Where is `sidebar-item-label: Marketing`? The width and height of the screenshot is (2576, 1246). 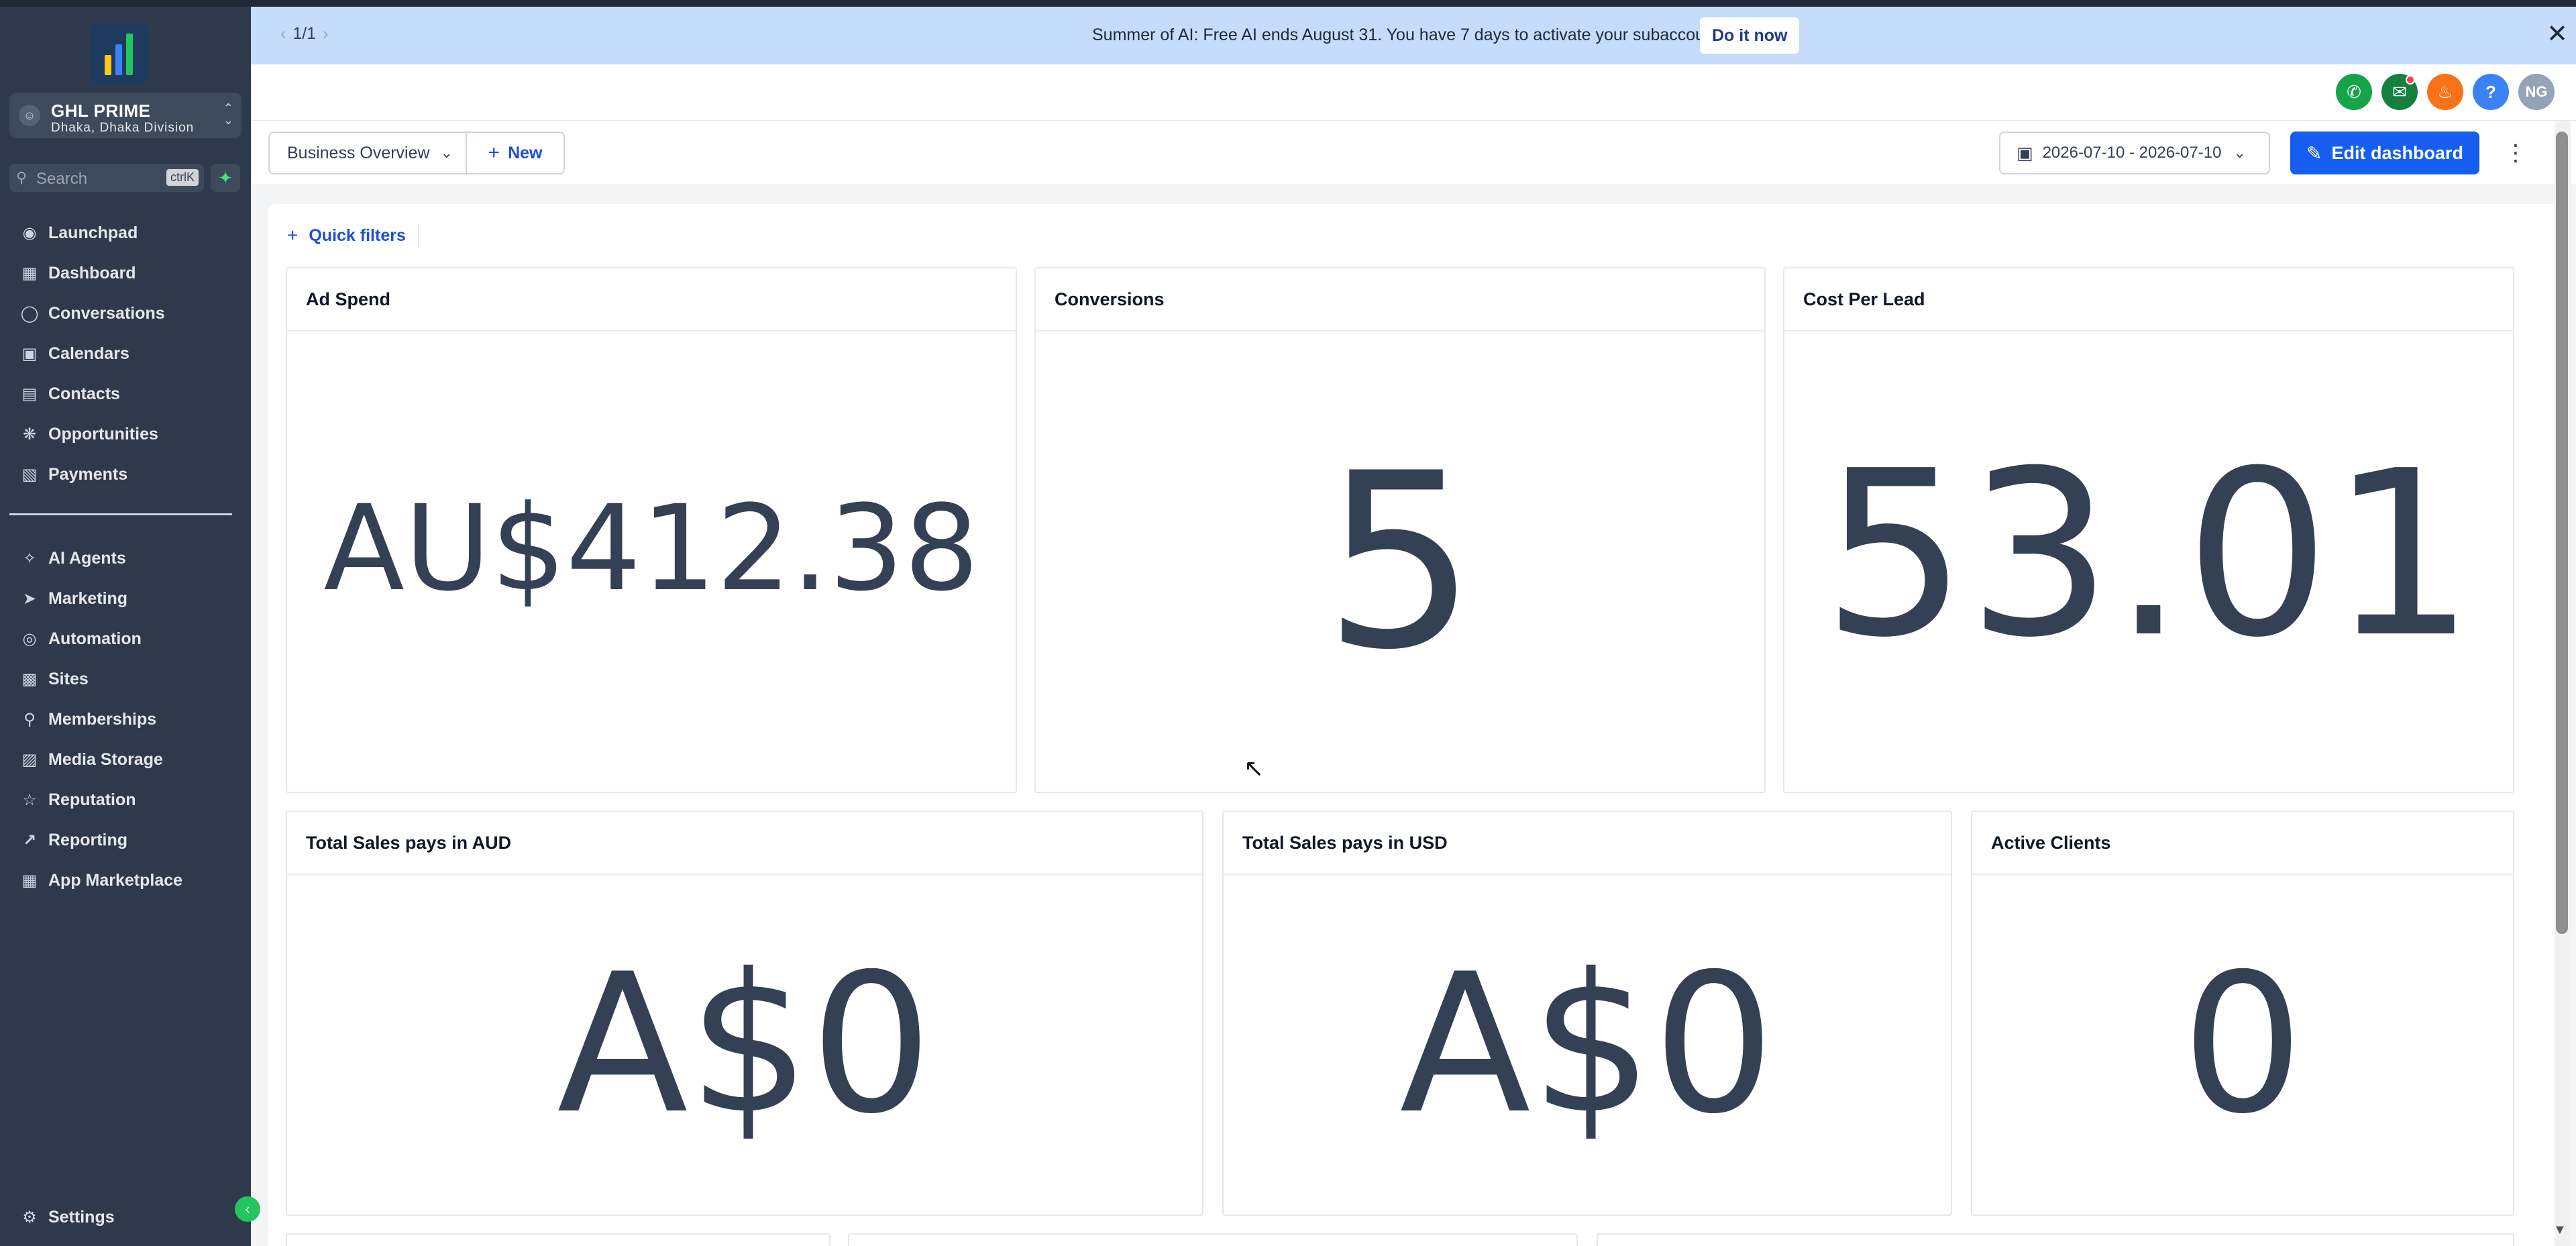
sidebar-item-label: Marketing is located at coordinates (88, 598).